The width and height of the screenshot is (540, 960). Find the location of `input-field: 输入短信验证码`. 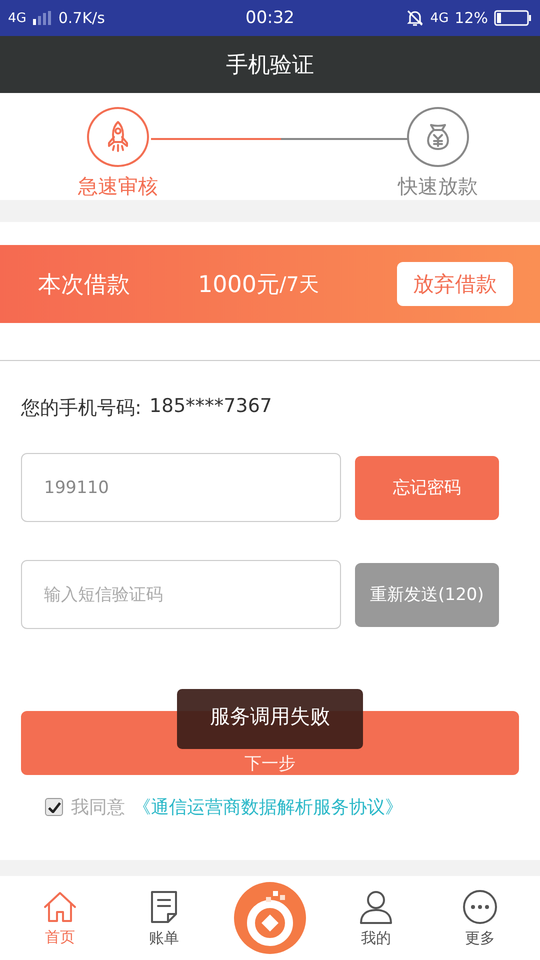

input-field: 输入短信验证码 is located at coordinates (181, 594).